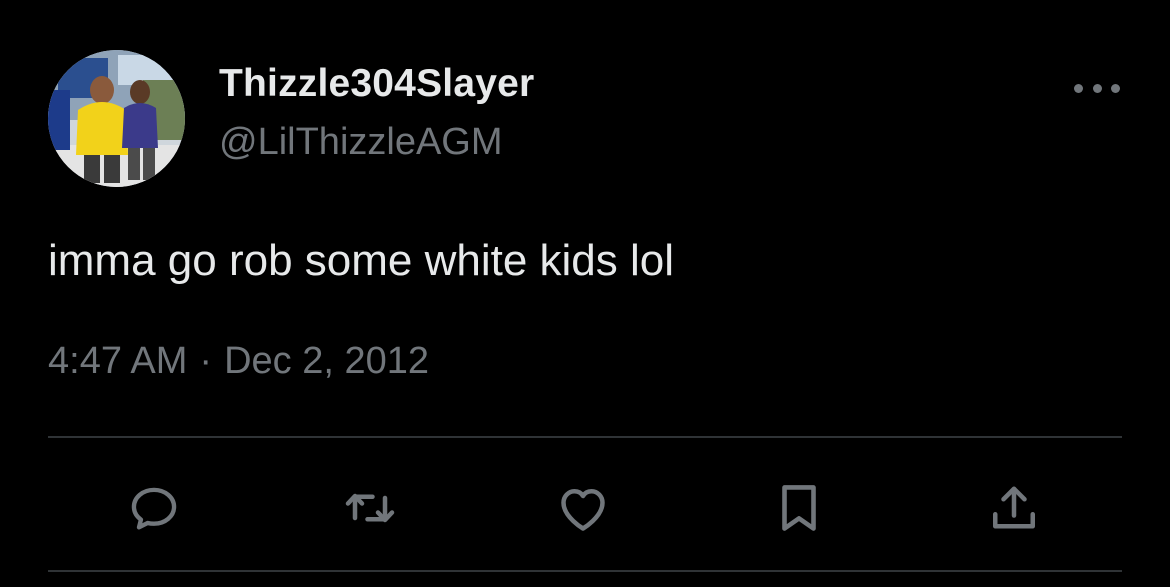 This screenshot has width=1170, height=587. What do you see at coordinates (326, 361) in the screenshot?
I see `tweet-date: Dec 2, 2012` at bounding box center [326, 361].